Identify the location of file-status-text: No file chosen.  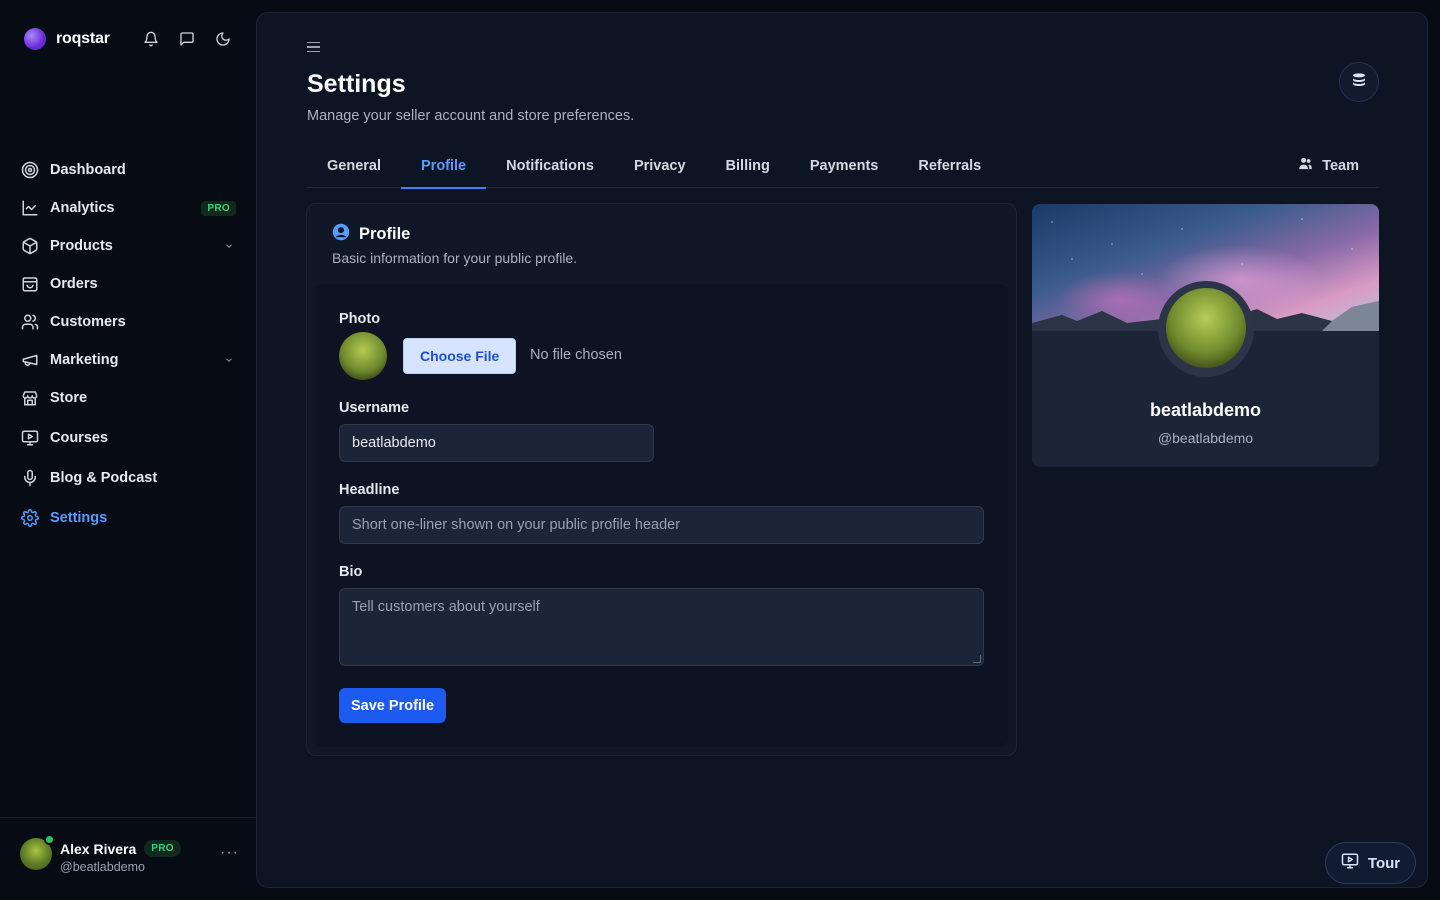
(576, 355).